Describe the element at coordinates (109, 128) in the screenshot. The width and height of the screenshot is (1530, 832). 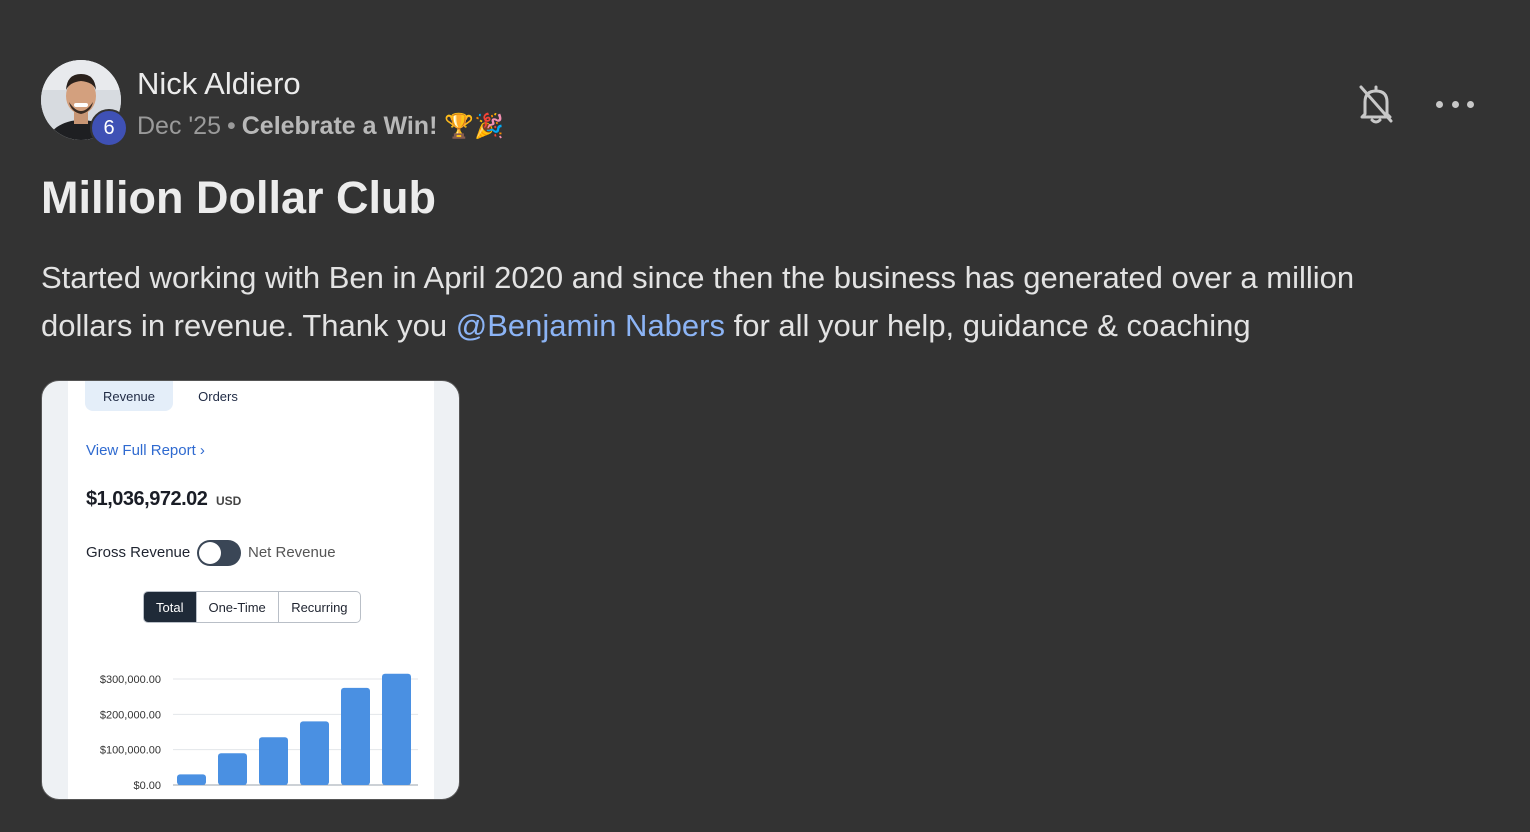
I see `level-badge: 6` at that location.